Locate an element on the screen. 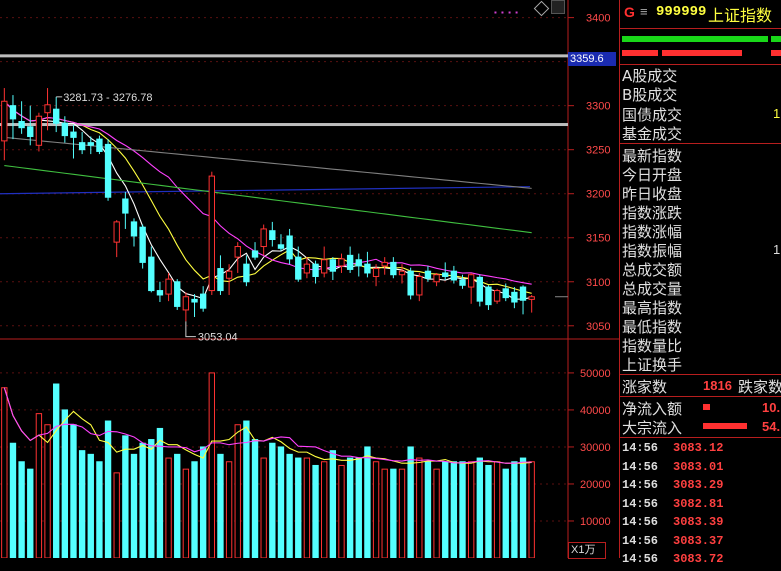 The height and width of the screenshot is (571, 781). label-low: 最低指数 is located at coordinates (652, 327).